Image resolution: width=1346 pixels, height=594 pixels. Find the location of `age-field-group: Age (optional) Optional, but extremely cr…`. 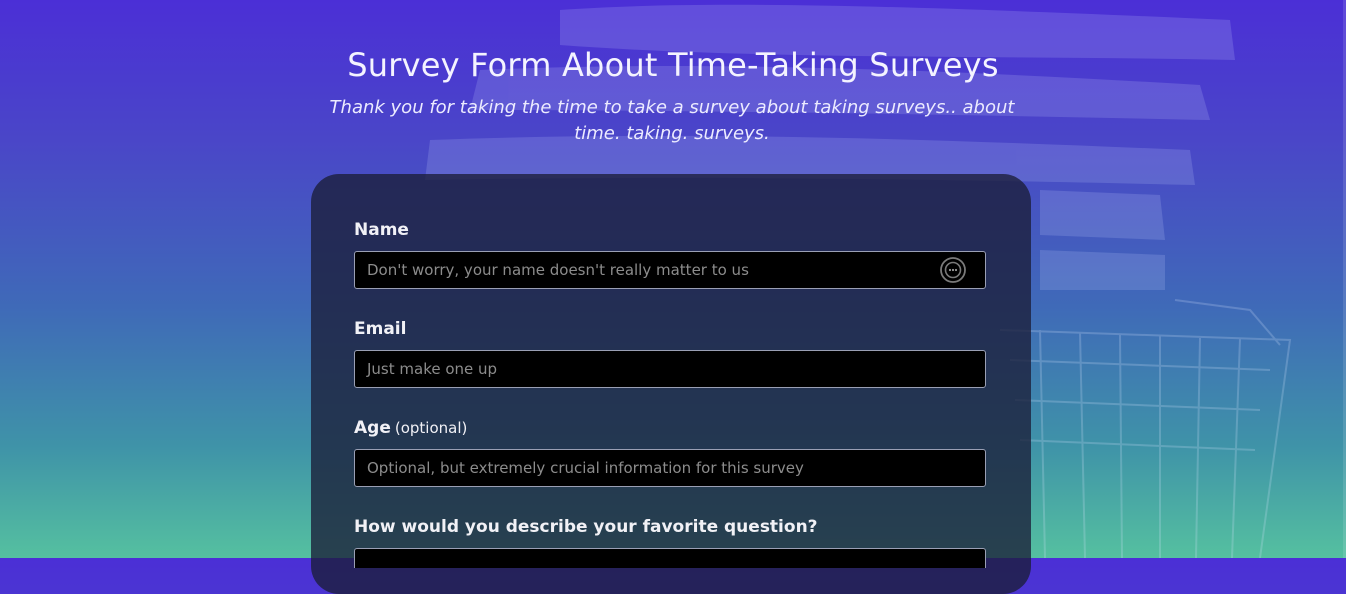

age-field-group: Age (optional) Optional, but extremely cr… is located at coordinates (670, 452).